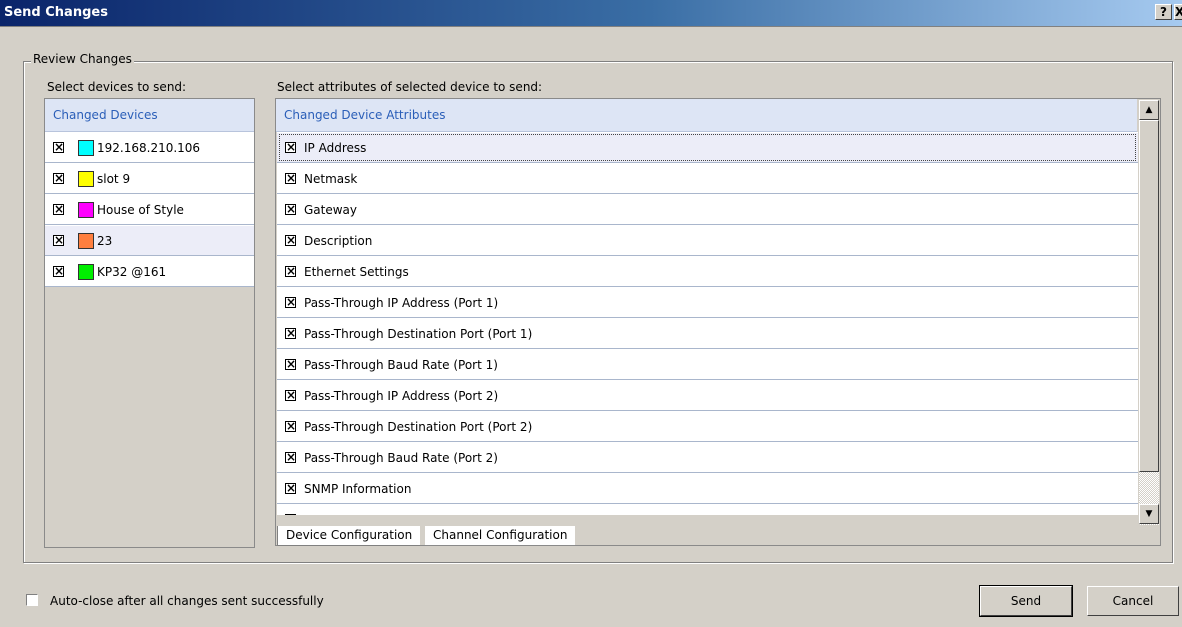 The width and height of the screenshot is (1182, 627). What do you see at coordinates (32, 600) in the screenshot?
I see `autoclose-checkbox` at bounding box center [32, 600].